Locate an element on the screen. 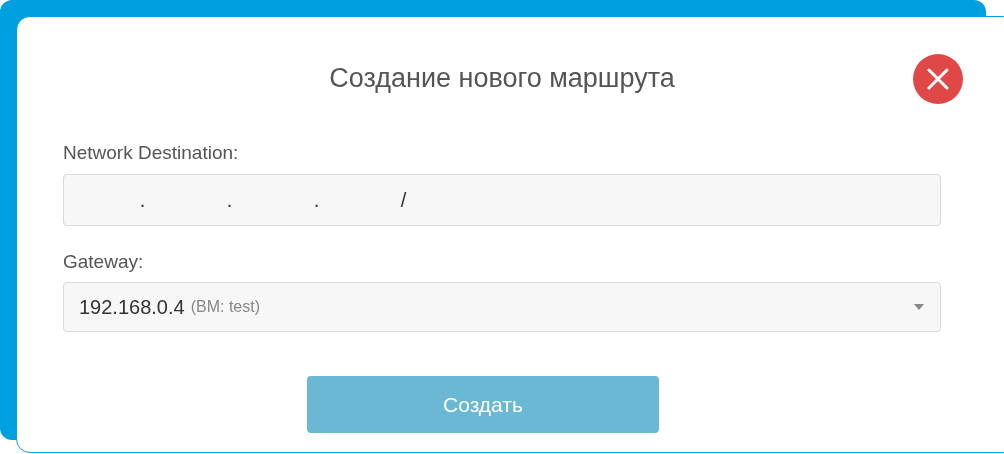  dropdown-caret-icon is located at coordinates (919, 307).